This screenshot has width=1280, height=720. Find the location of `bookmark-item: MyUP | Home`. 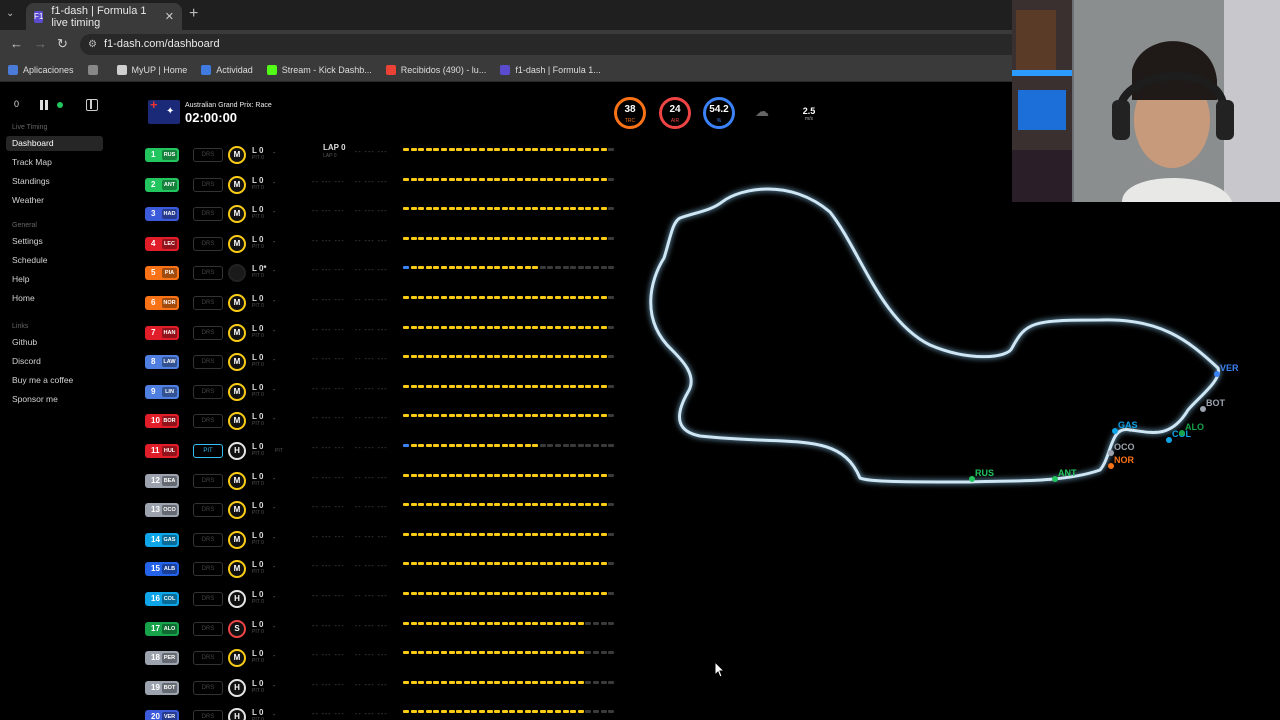

bookmark-item: MyUP | Home is located at coordinates (151, 69).